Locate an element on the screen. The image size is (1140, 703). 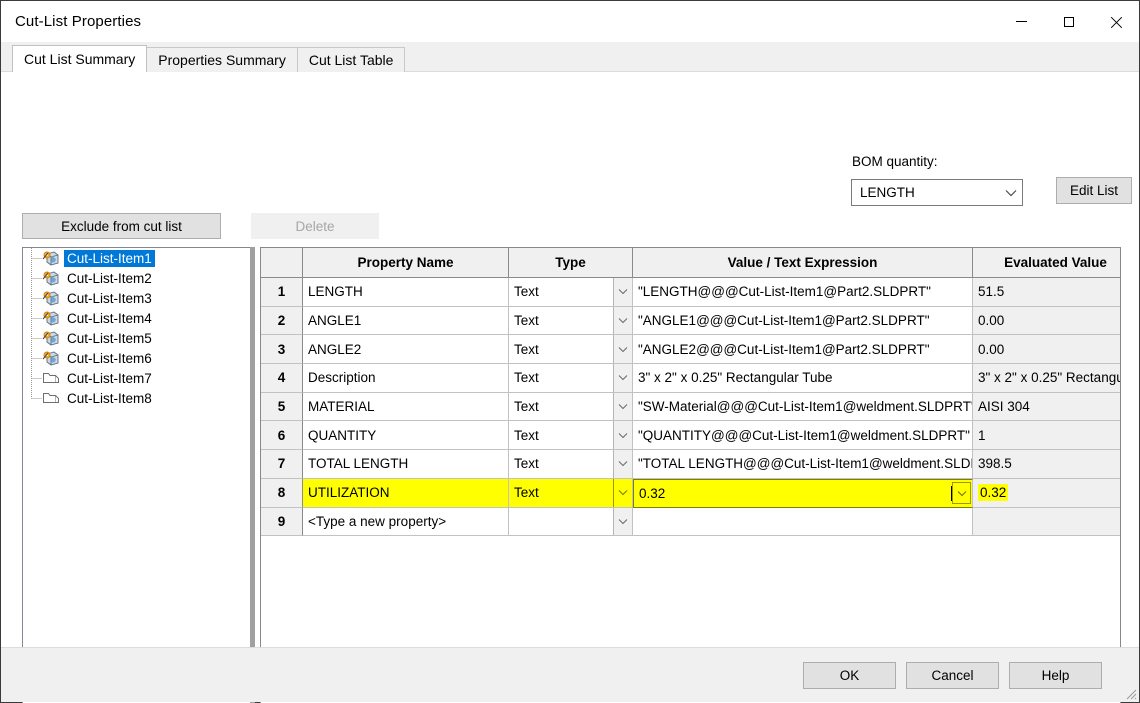
row-number: 6 is located at coordinates (282, 436).